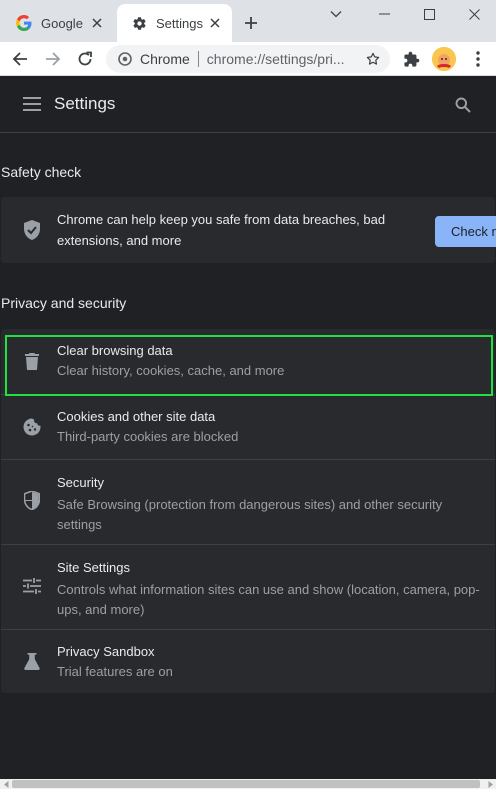  I want to click on back-button, so click(20, 59).